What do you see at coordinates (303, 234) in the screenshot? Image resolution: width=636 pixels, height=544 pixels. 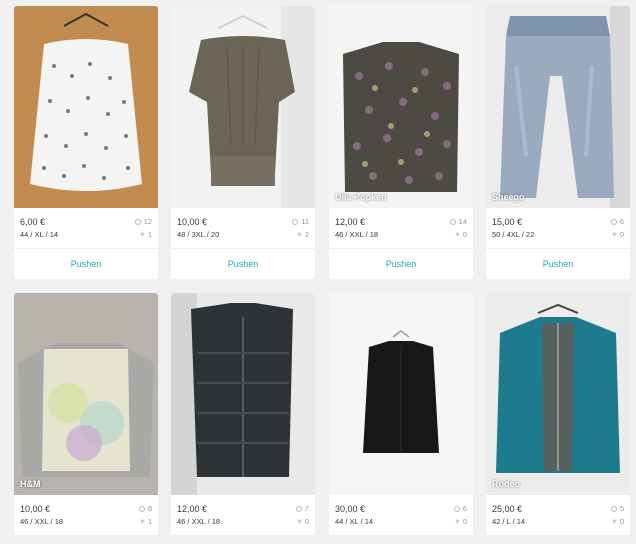 I see `likes-stat: ♥ 2` at bounding box center [303, 234].